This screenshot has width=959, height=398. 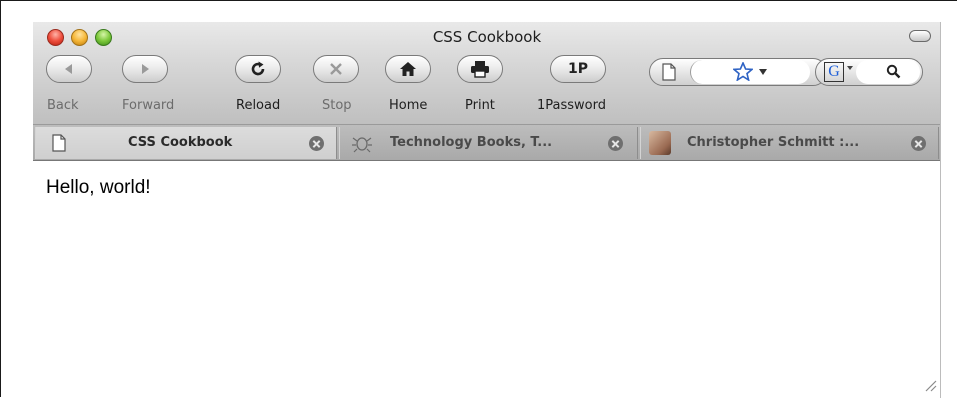 I want to click on address-bar, so click(x=738, y=72).